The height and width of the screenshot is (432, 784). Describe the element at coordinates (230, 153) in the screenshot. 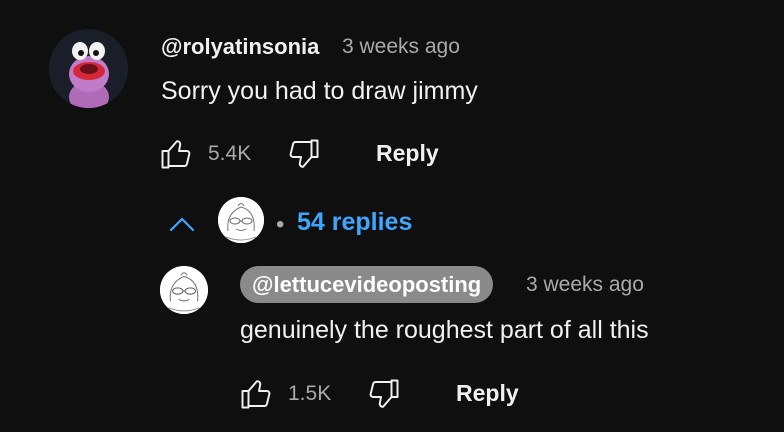

I see `like-count: 5.4K` at that location.